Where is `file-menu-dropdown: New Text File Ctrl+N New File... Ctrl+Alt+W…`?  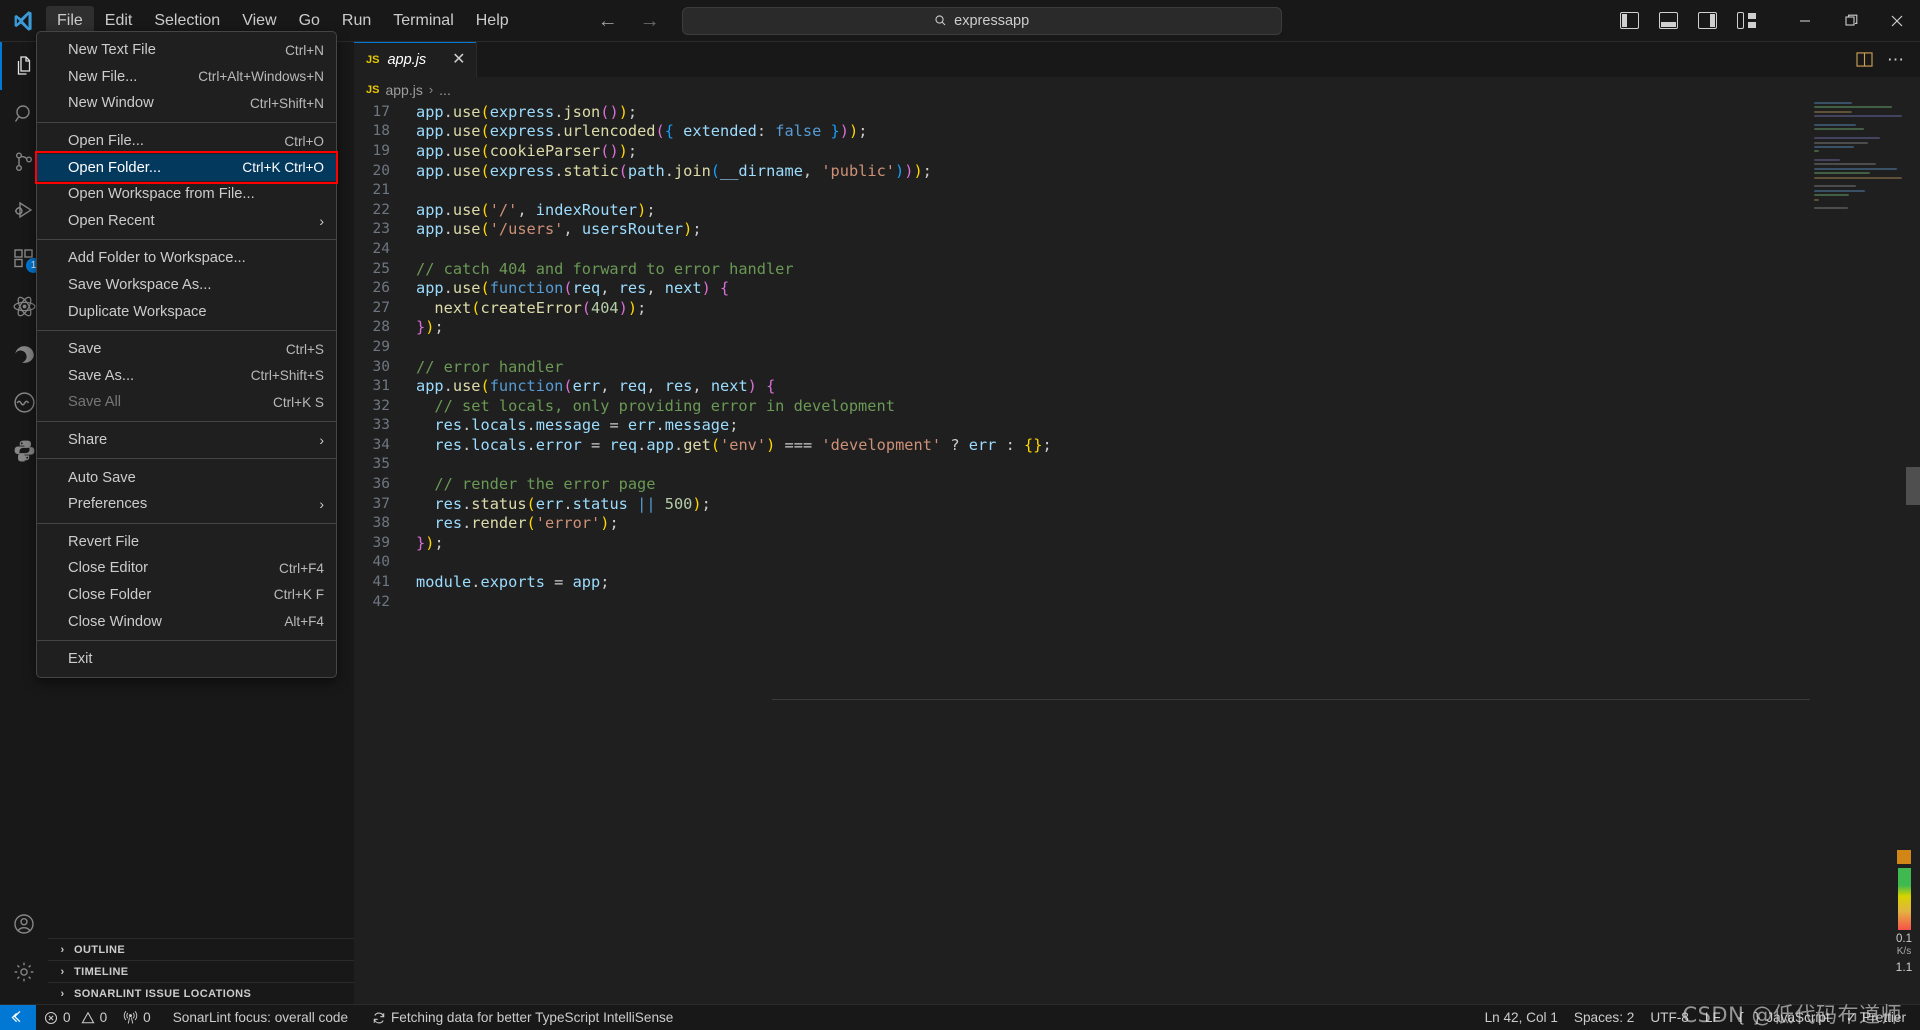
file-menu-dropdown: New Text File Ctrl+N New File... Ctrl+Alt+W… is located at coordinates (186, 355).